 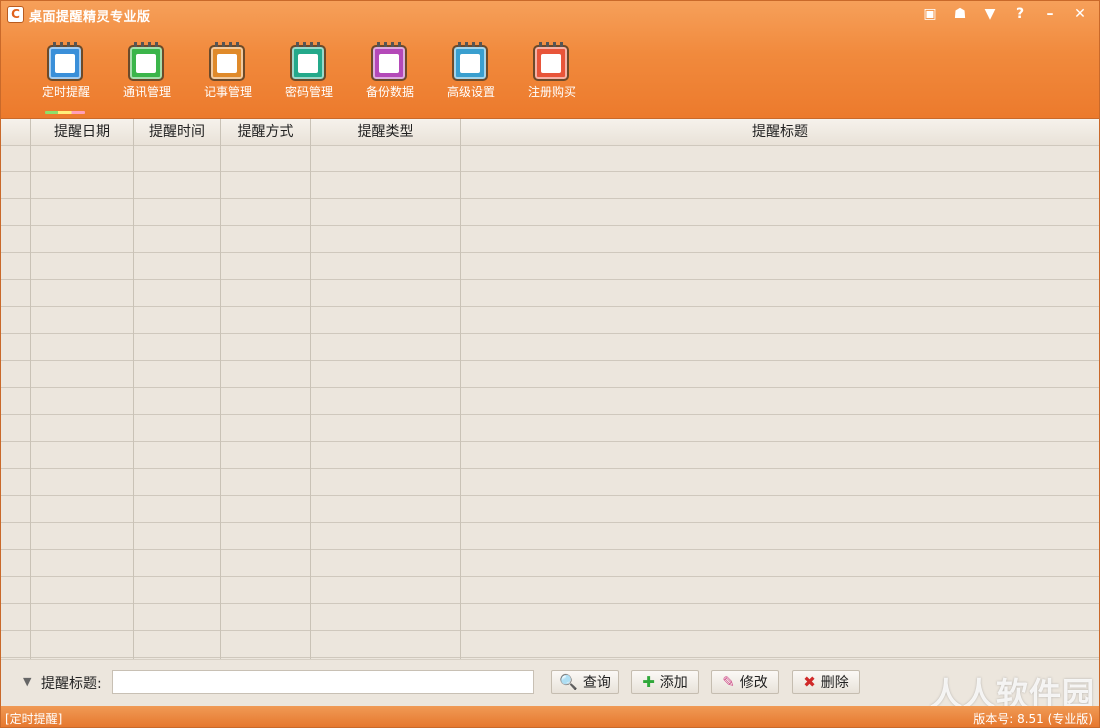 I want to click on register-cart-icon, so click(x=551, y=61).